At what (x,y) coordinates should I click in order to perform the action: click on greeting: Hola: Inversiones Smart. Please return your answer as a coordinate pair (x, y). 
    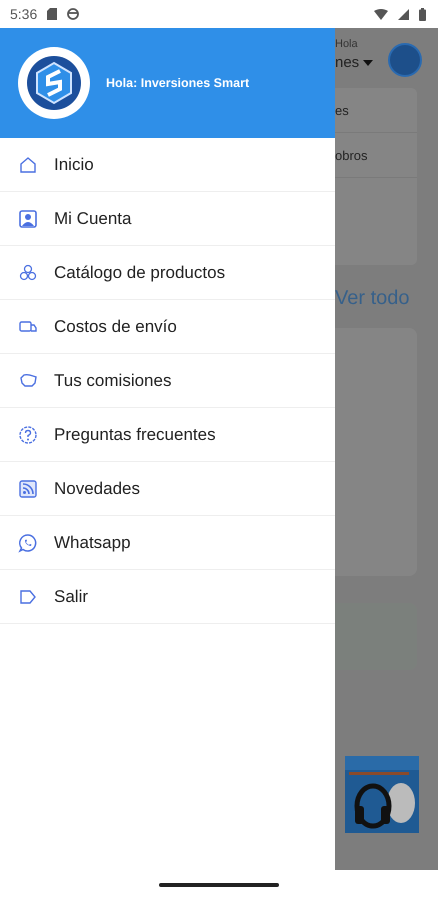
    Looking at the image, I should click on (178, 83).